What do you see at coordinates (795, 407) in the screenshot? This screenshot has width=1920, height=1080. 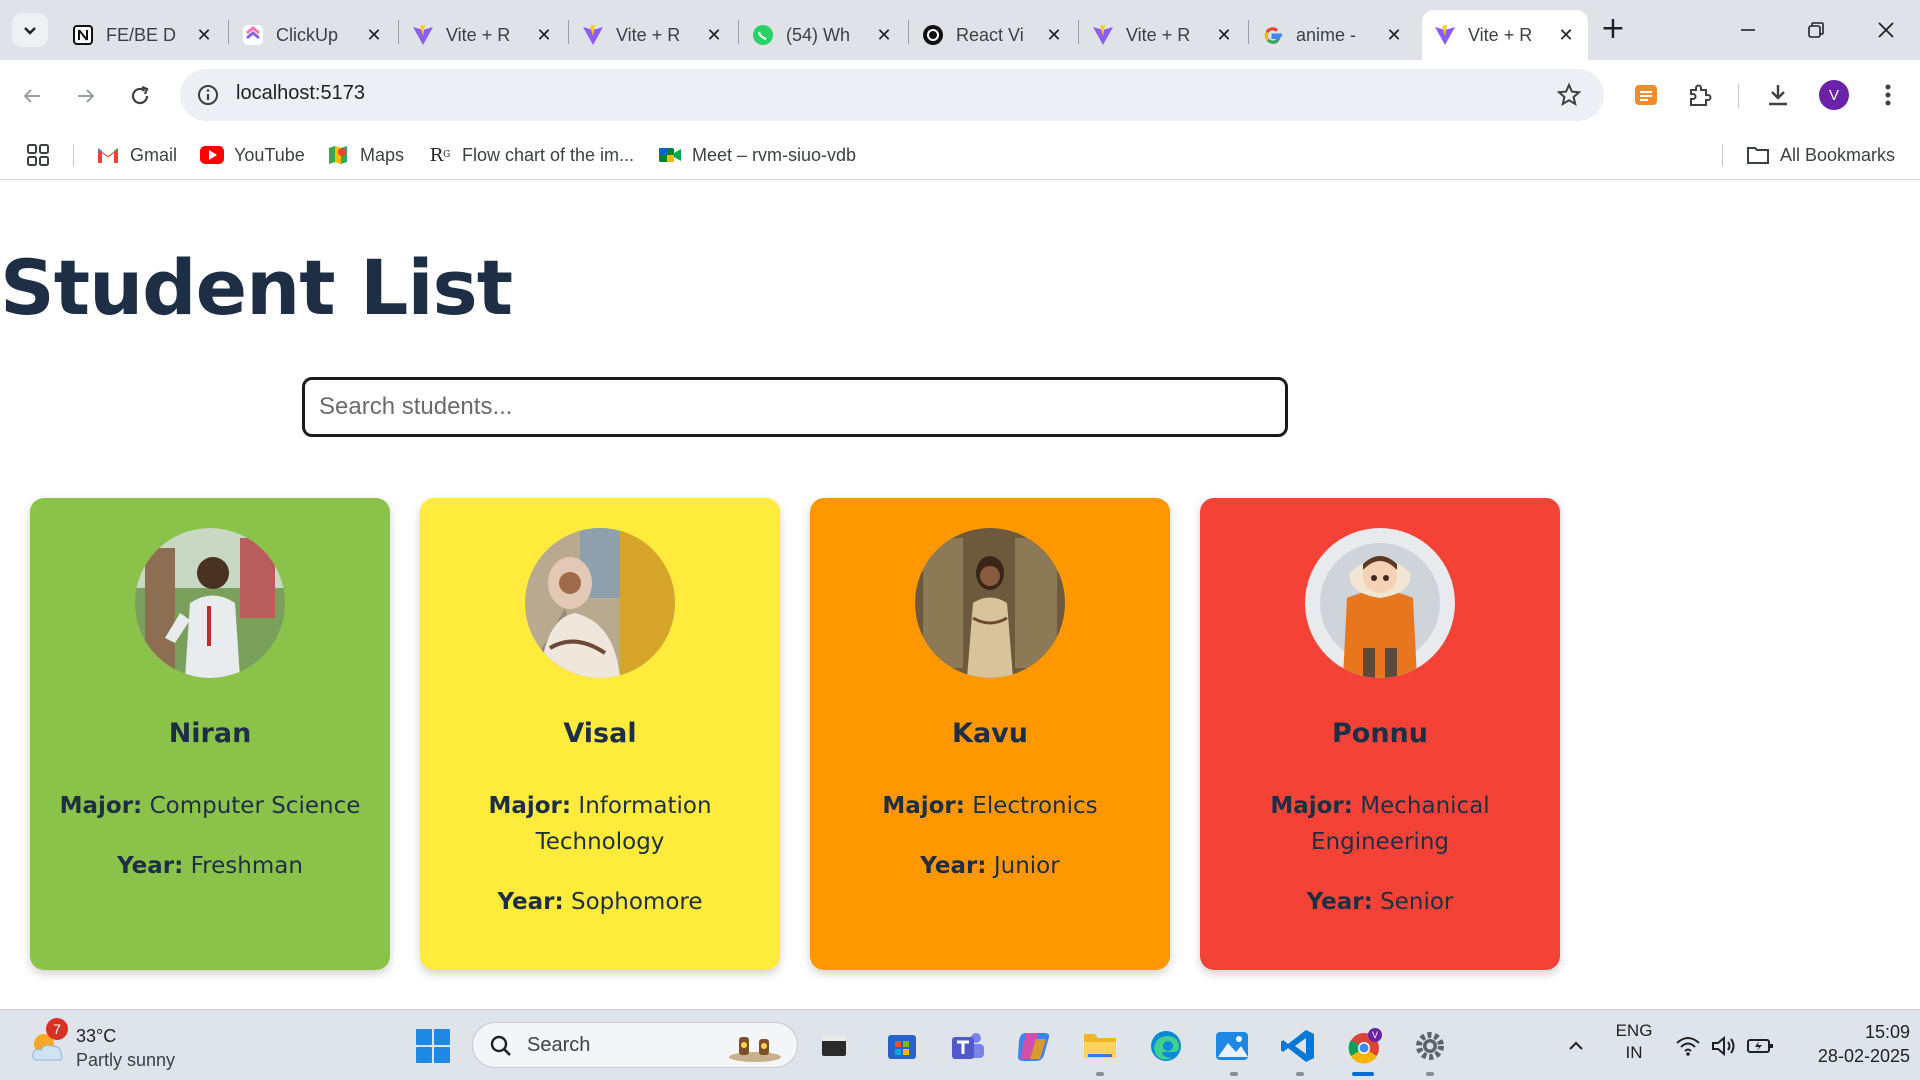 I see `search-input` at bounding box center [795, 407].